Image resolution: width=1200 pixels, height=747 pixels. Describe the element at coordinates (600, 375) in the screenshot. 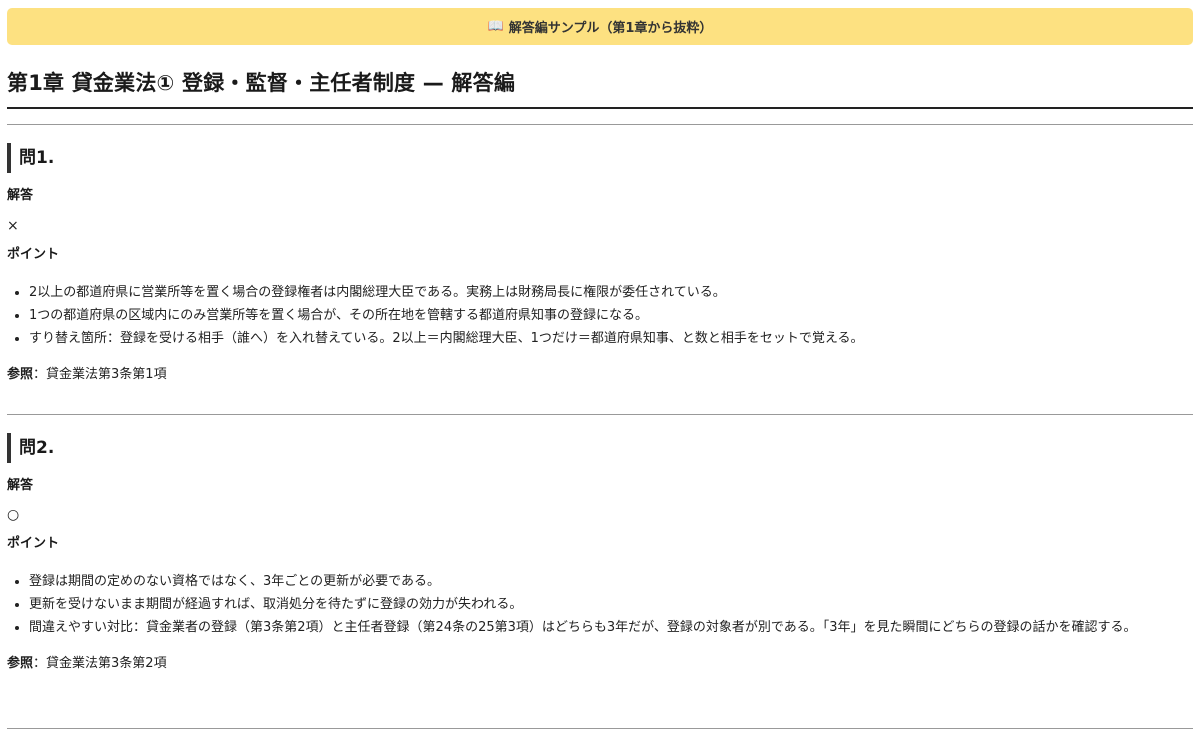

I see `reference: 参照：貸金業法第3条第1項` at that location.